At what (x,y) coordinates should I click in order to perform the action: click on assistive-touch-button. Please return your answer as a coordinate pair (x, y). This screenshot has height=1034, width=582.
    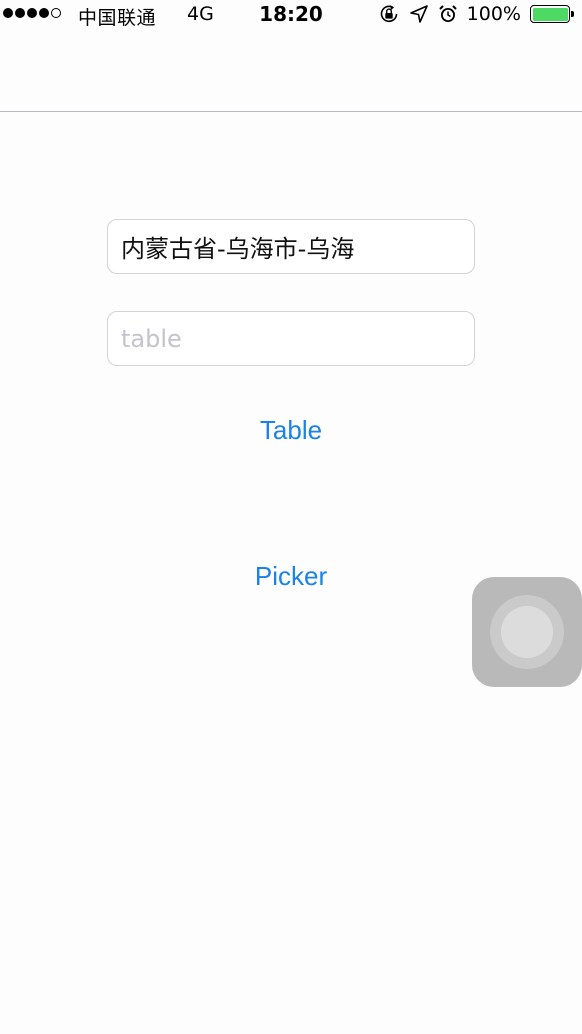
    Looking at the image, I should click on (527, 632).